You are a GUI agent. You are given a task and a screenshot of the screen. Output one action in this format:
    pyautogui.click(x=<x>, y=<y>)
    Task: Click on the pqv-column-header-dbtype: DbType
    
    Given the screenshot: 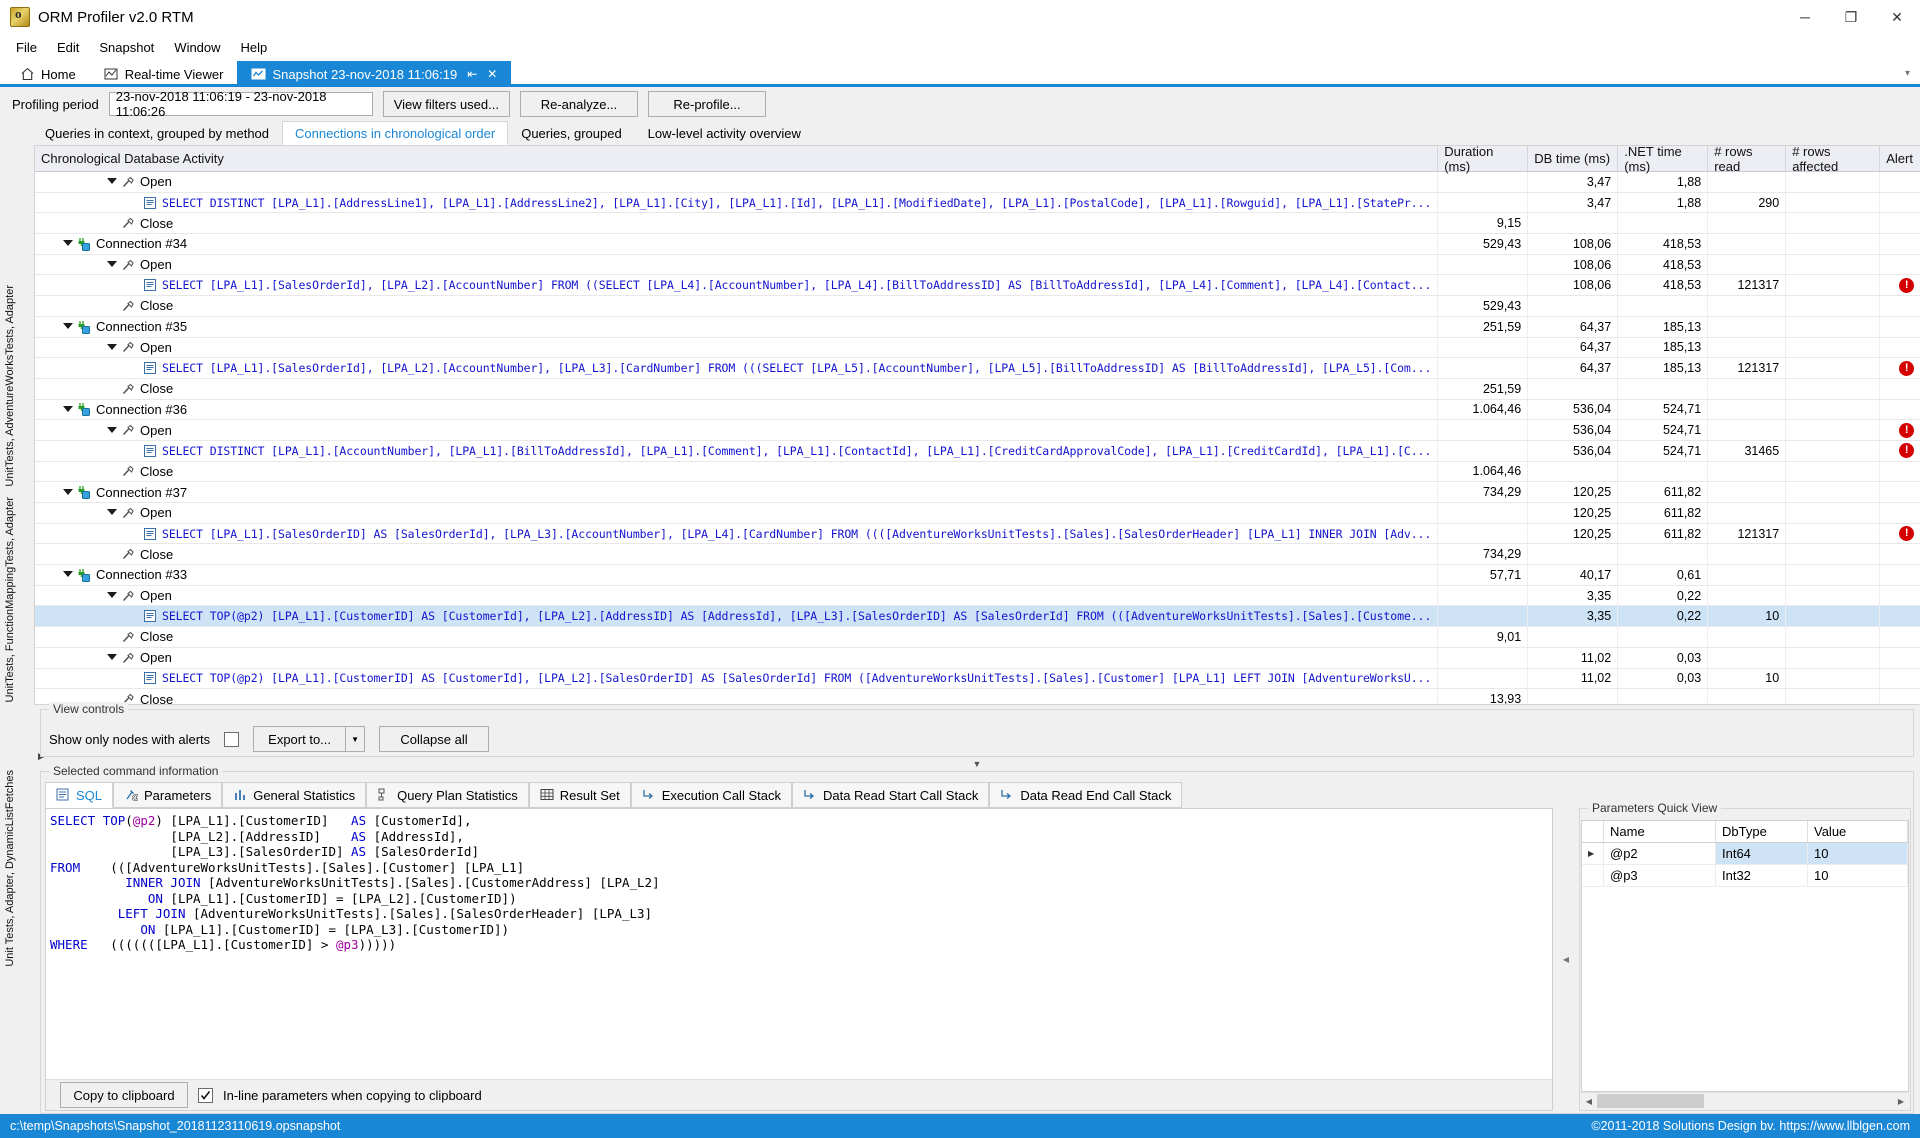 What is the action you would take?
    pyautogui.click(x=1762, y=831)
    